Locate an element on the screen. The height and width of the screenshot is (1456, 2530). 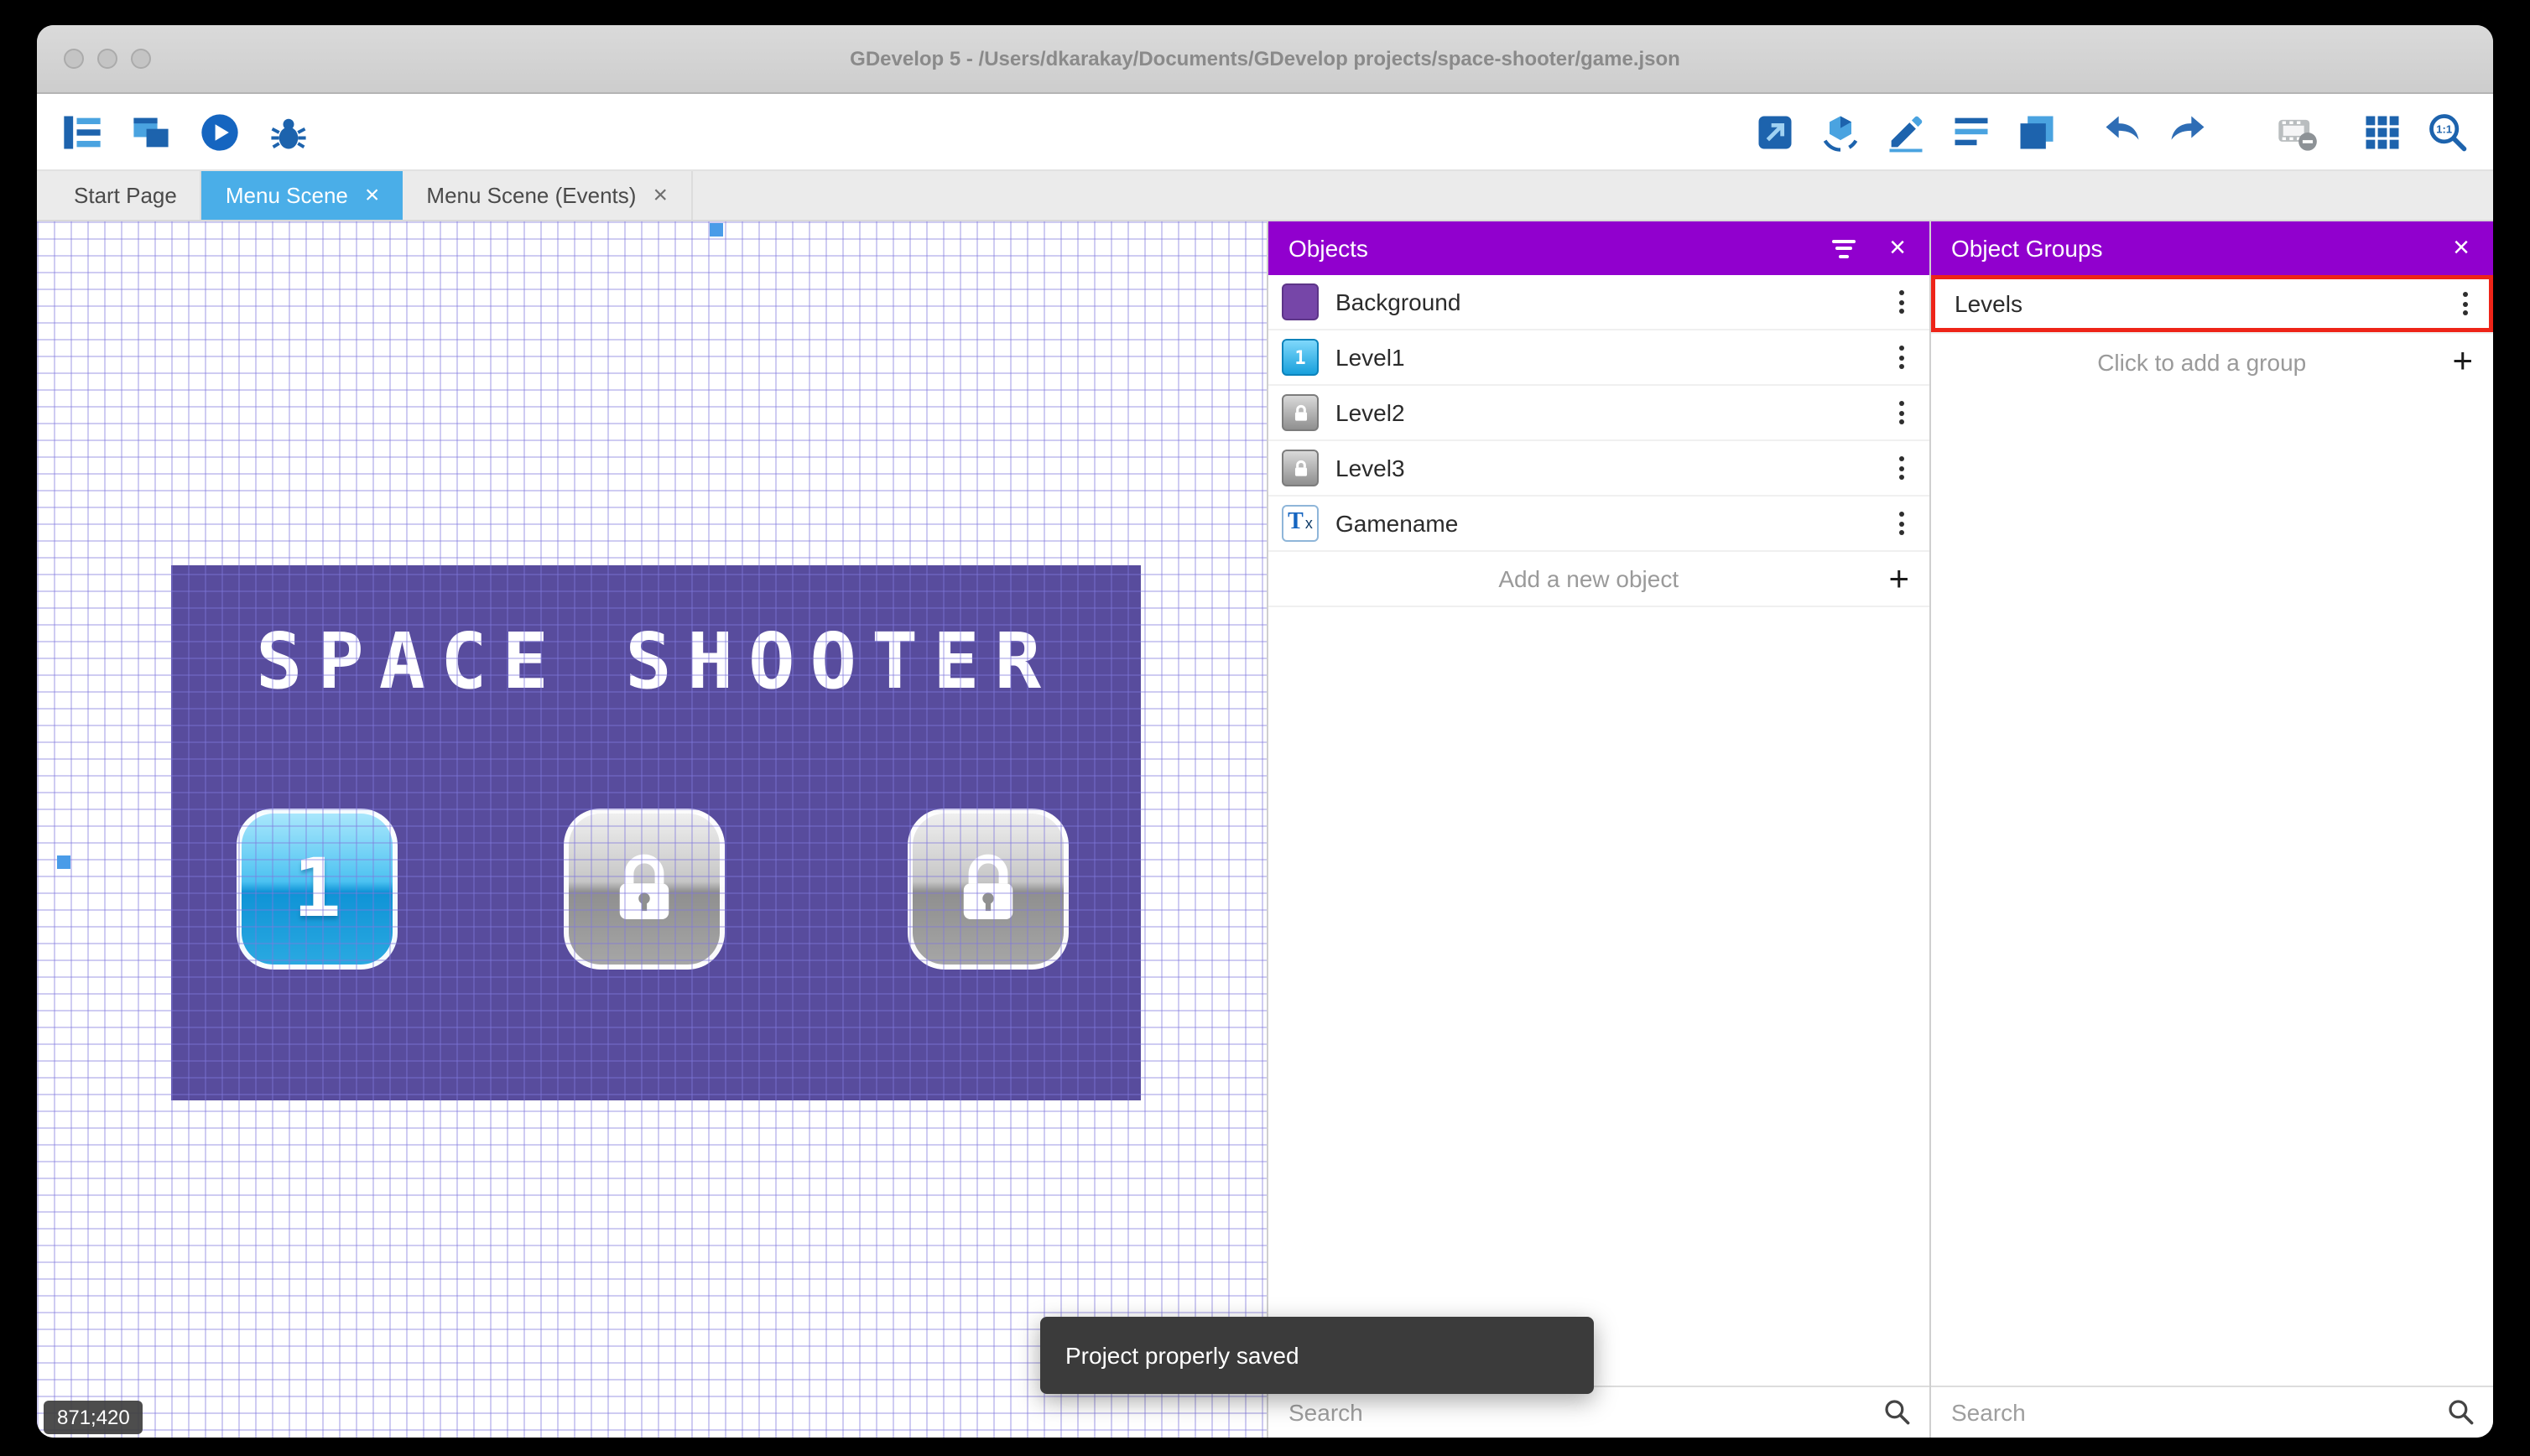
redo-icon is located at coordinates (2188, 131).